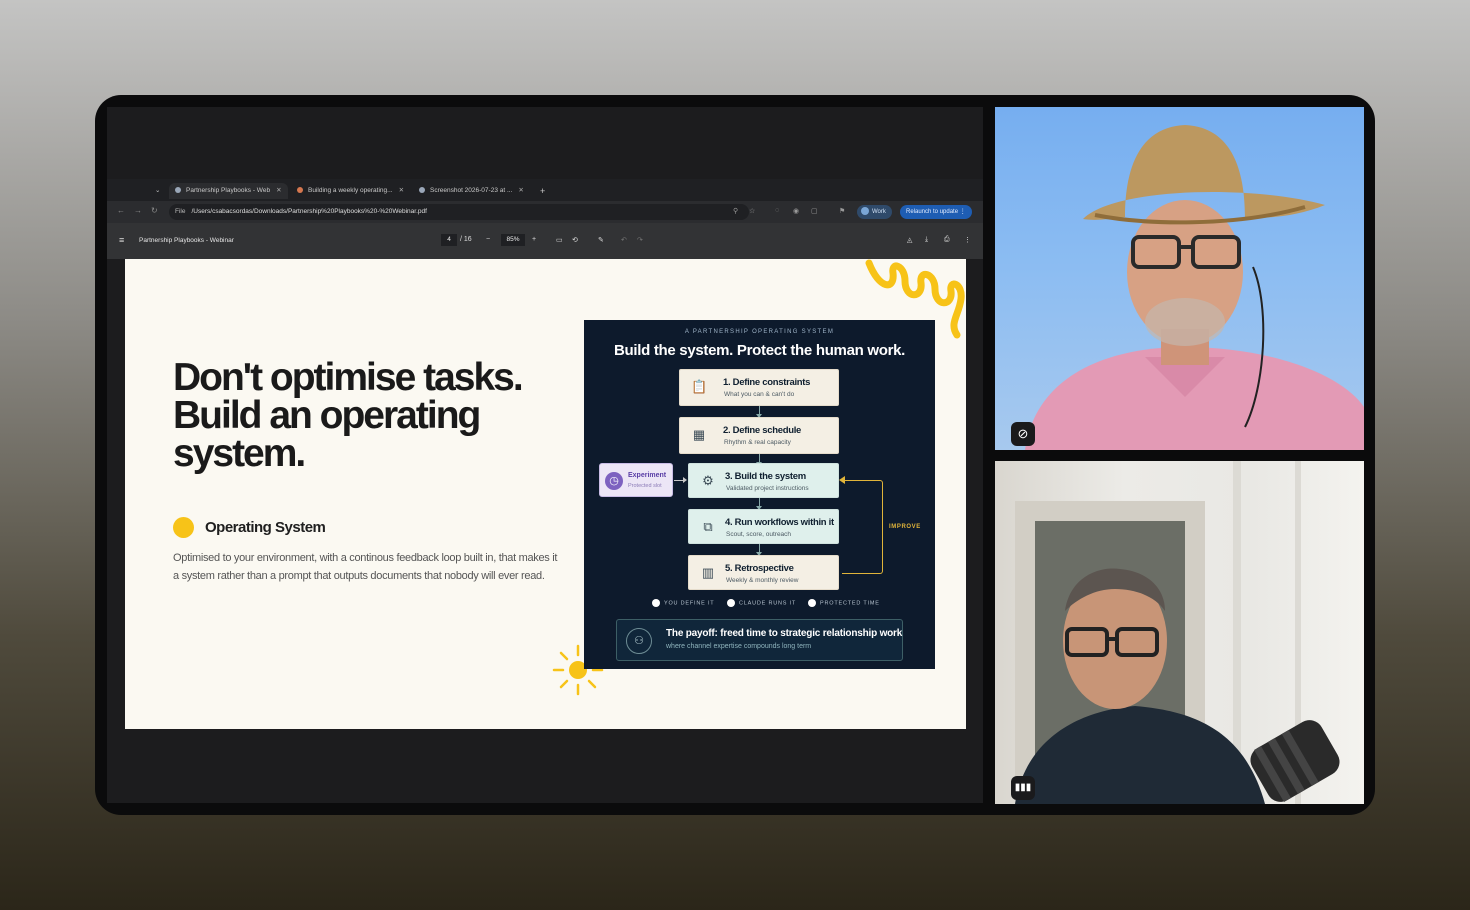 Image resolution: width=1470 pixels, height=910 pixels. What do you see at coordinates (513, 240) in the screenshot?
I see `zoom-input: 85%` at bounding box center [513, 240].